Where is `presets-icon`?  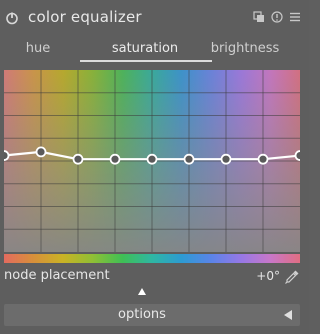
presets-icon is located at coordinates (295, 16).